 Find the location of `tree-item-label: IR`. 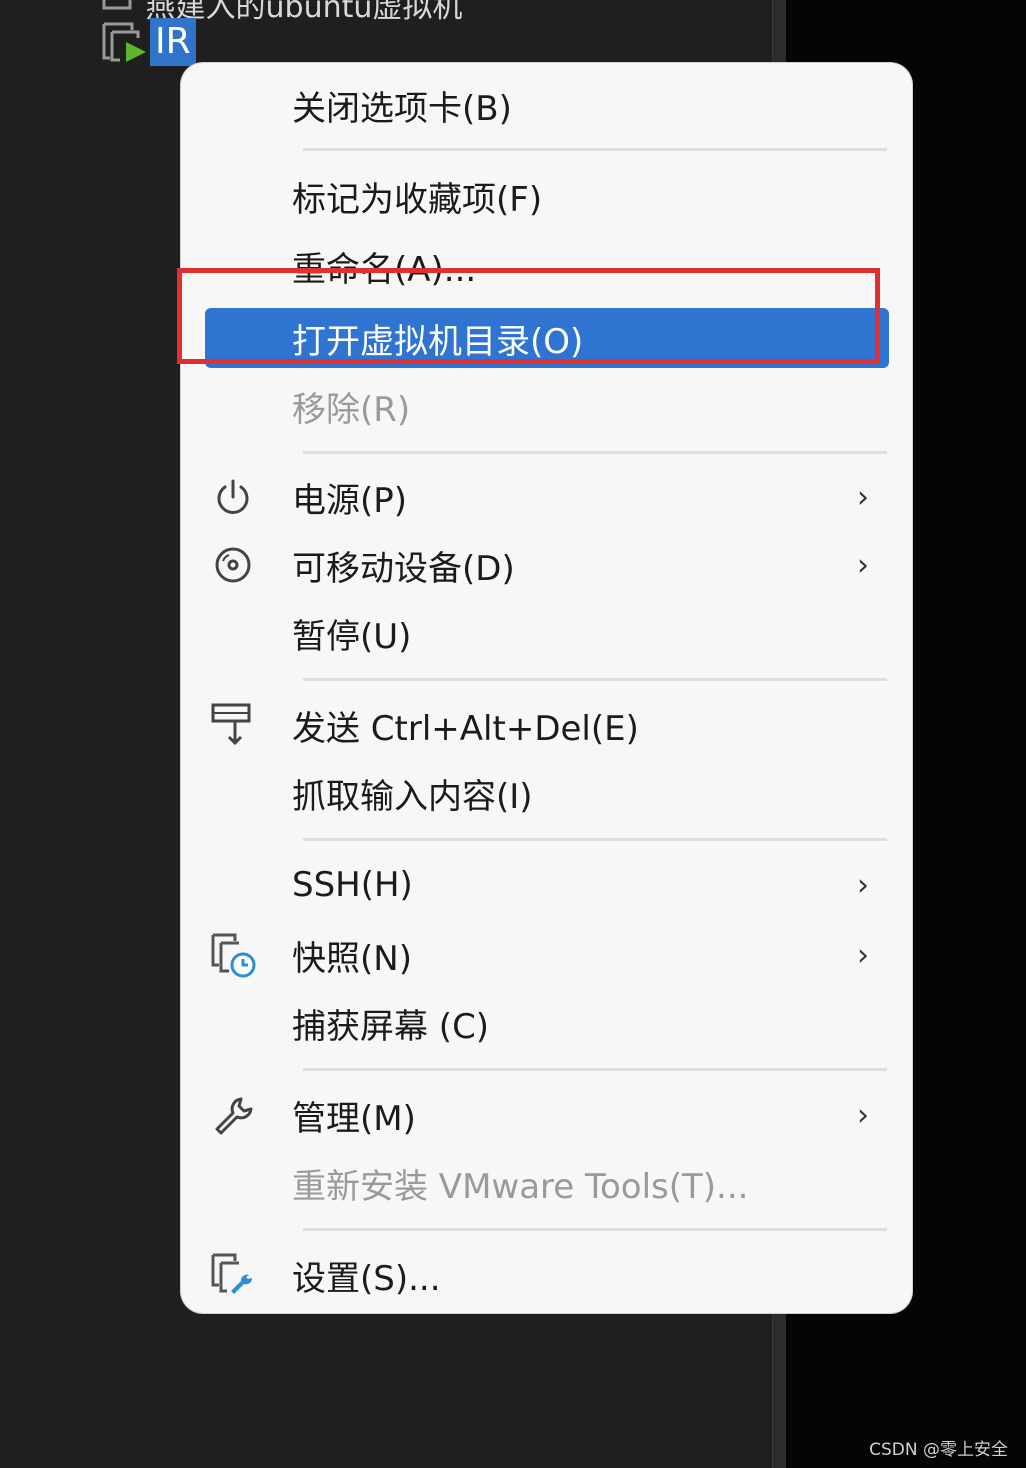

tree-item-label: IR is located at coordinates (173, 42).